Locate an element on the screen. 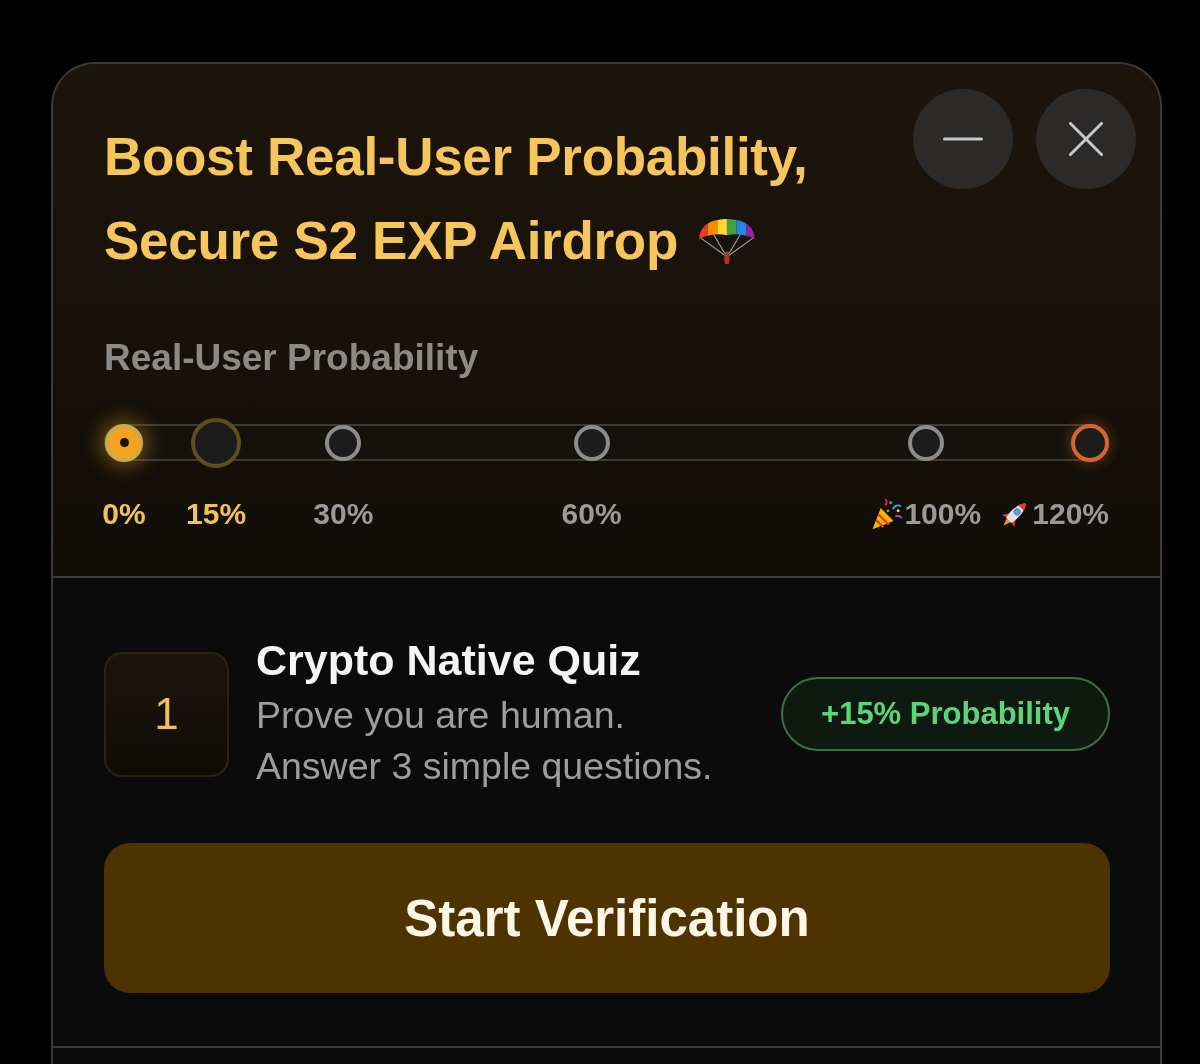 Image resolution: width=1200 pixels, height=1064 pixels. start-verification-button: Start Verification is located at coordinates (607, 918).